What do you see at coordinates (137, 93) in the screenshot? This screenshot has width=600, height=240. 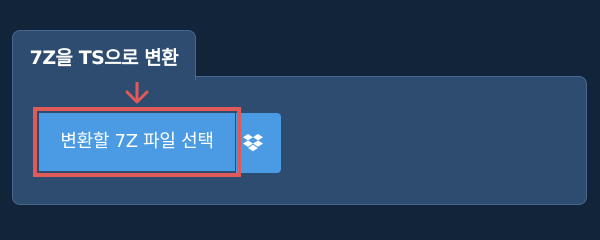 I see `arrow-down-icon` at bounding box center [137, 93].